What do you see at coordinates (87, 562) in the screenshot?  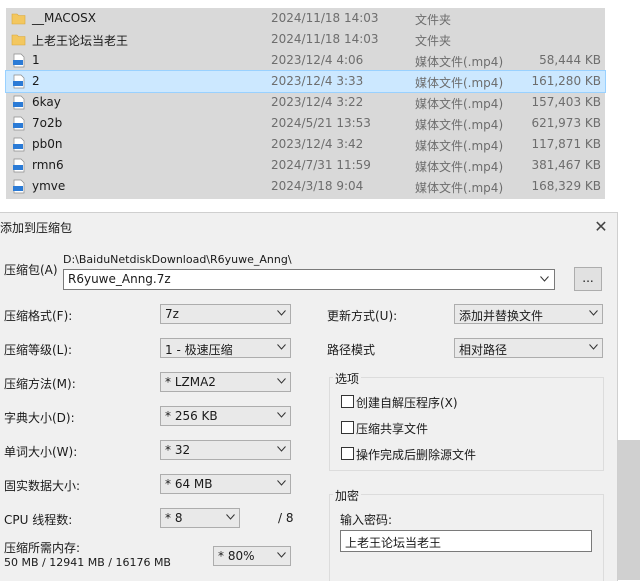 I see `memory-info: 50 MB / 12941 MB / 16176 MB` at bounding box center [87, 562].